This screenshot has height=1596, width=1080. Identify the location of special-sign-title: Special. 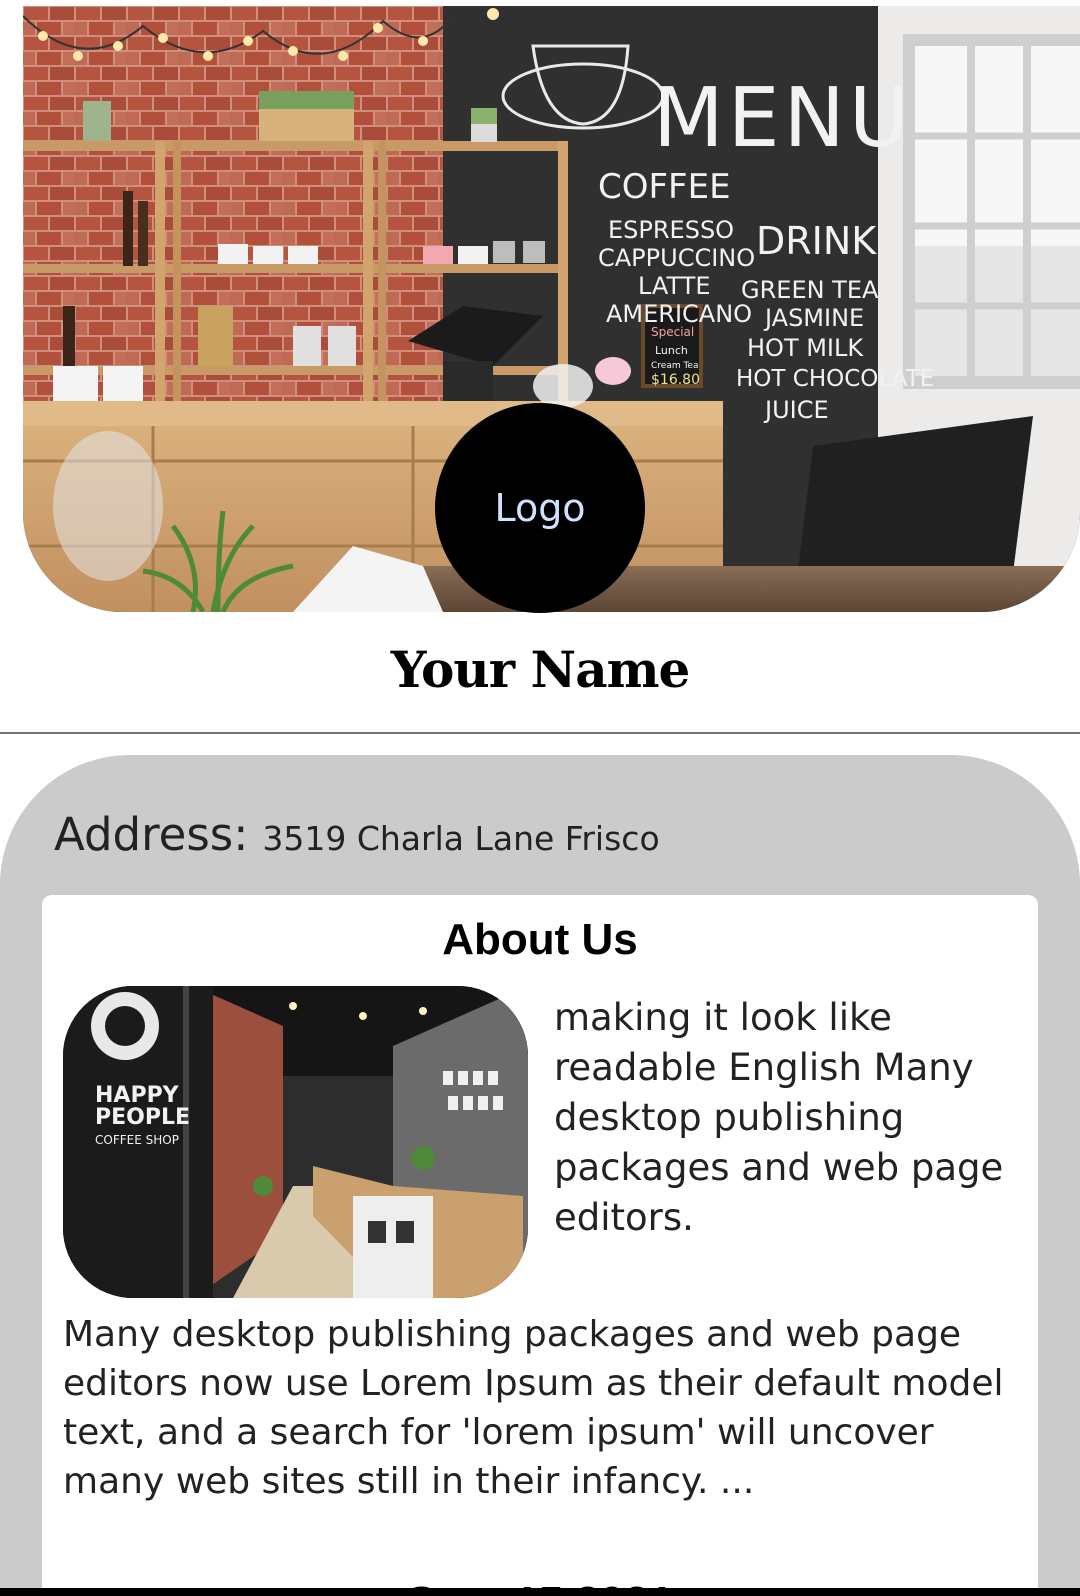
(672, 332).